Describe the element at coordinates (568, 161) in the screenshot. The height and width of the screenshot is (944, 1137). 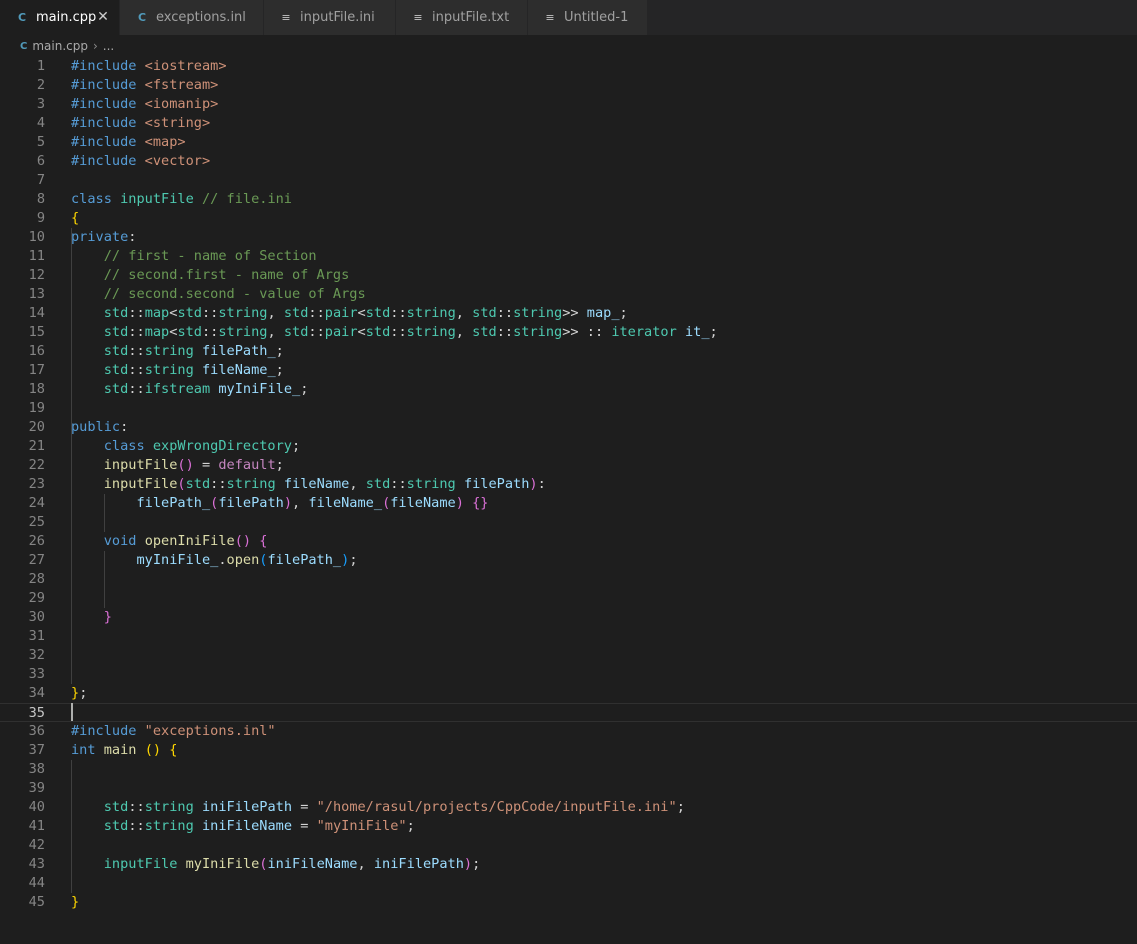
I see `code-line: 6 #include <vector>` at that location.